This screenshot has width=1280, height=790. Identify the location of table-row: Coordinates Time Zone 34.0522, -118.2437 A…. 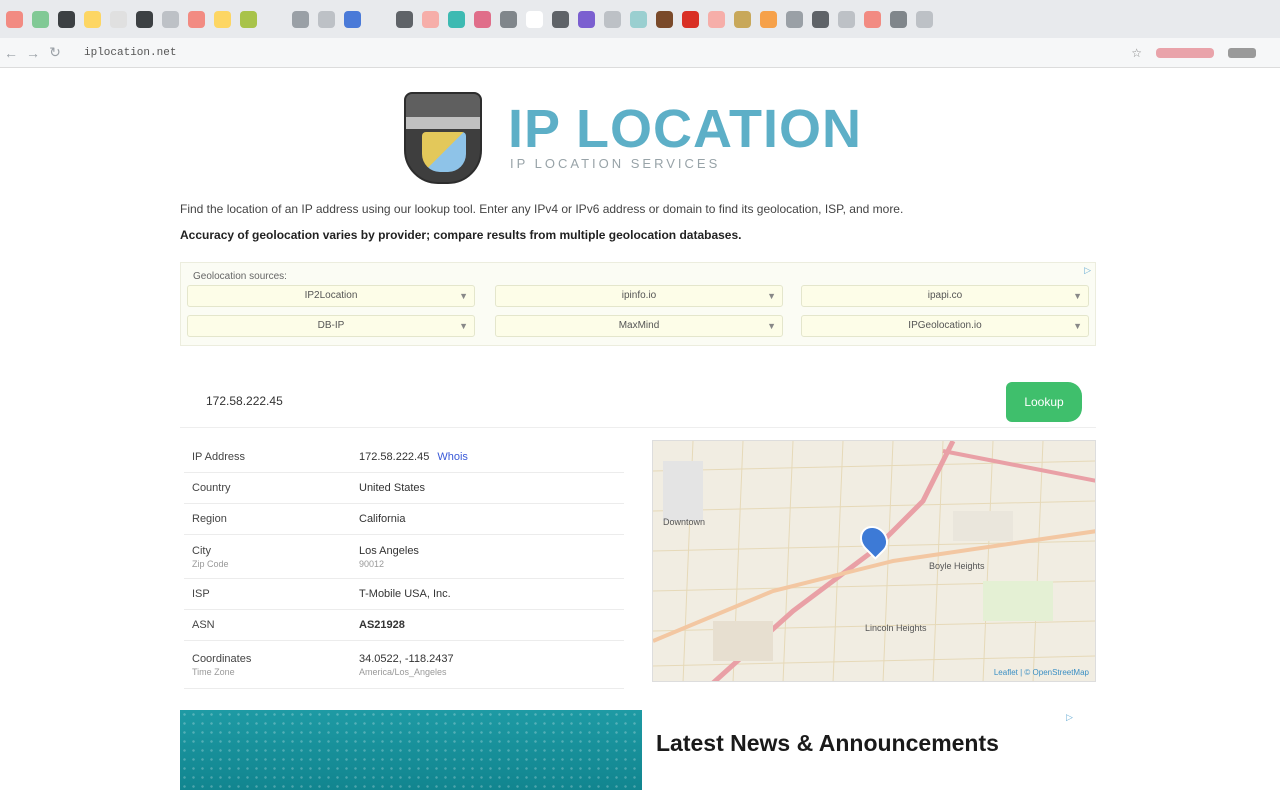
(404, 665).